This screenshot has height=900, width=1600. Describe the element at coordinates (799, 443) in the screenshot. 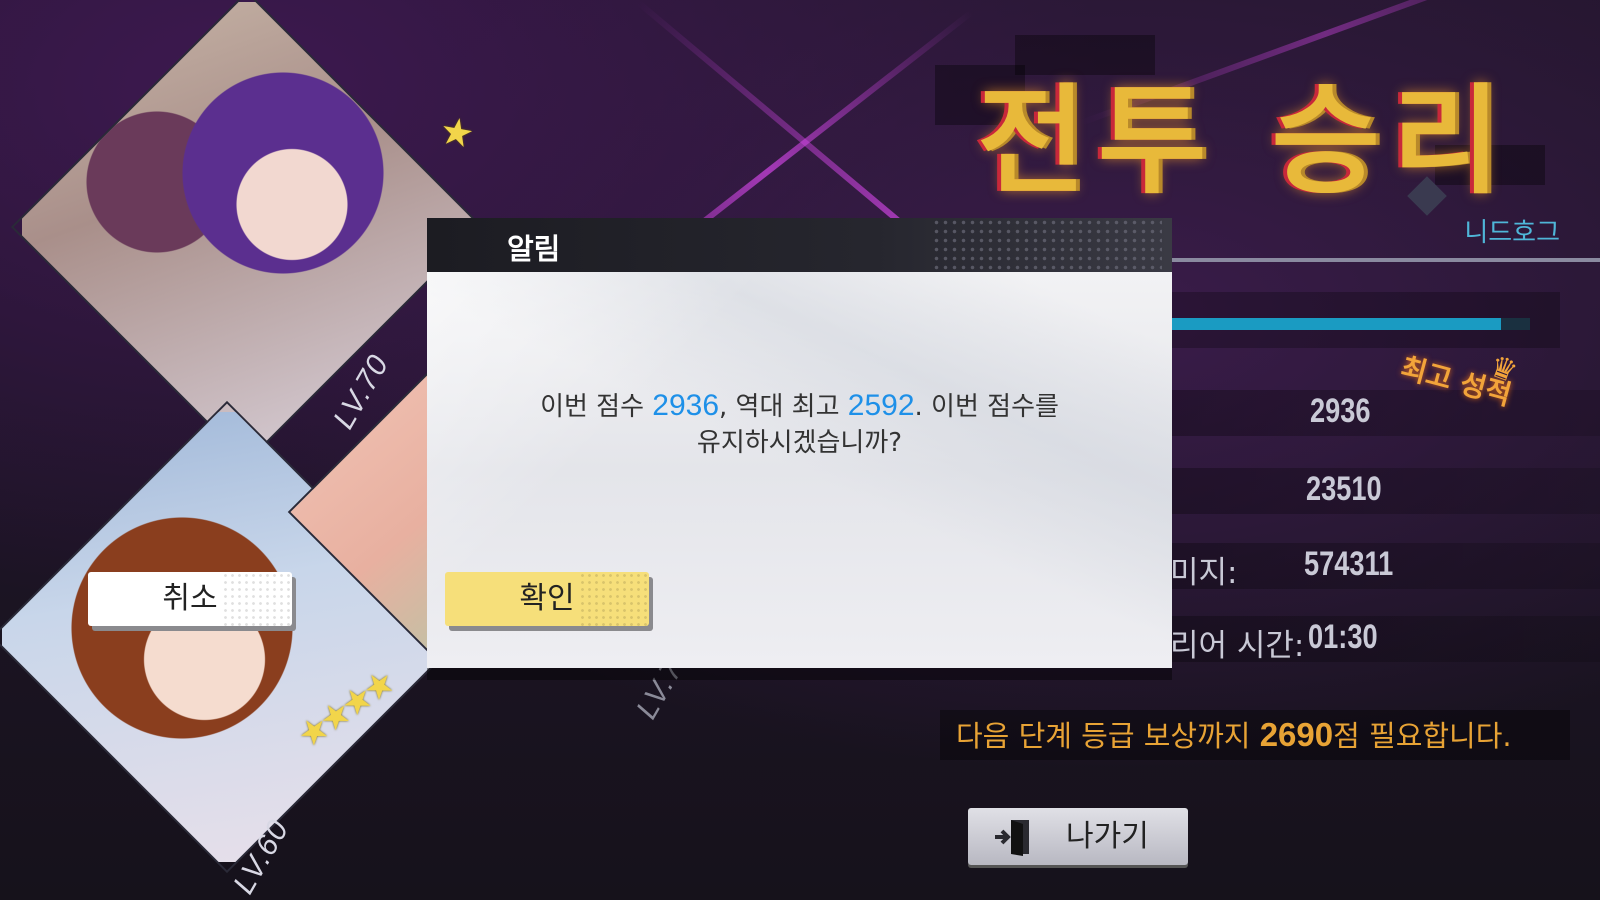

I see `msg-text: 유지하시겠습니까?` at that location.